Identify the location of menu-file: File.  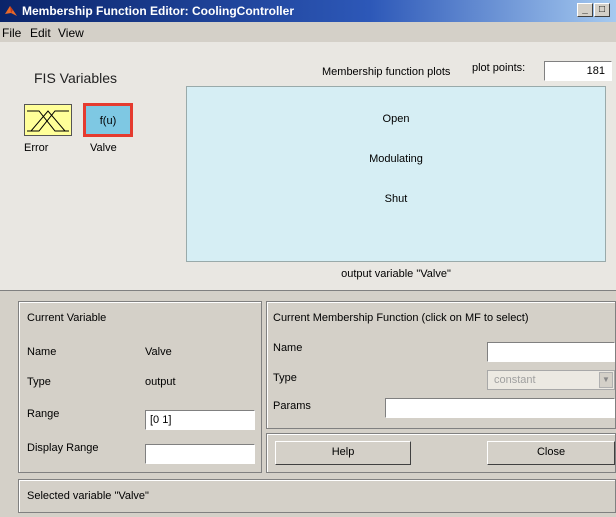
(11, 33).